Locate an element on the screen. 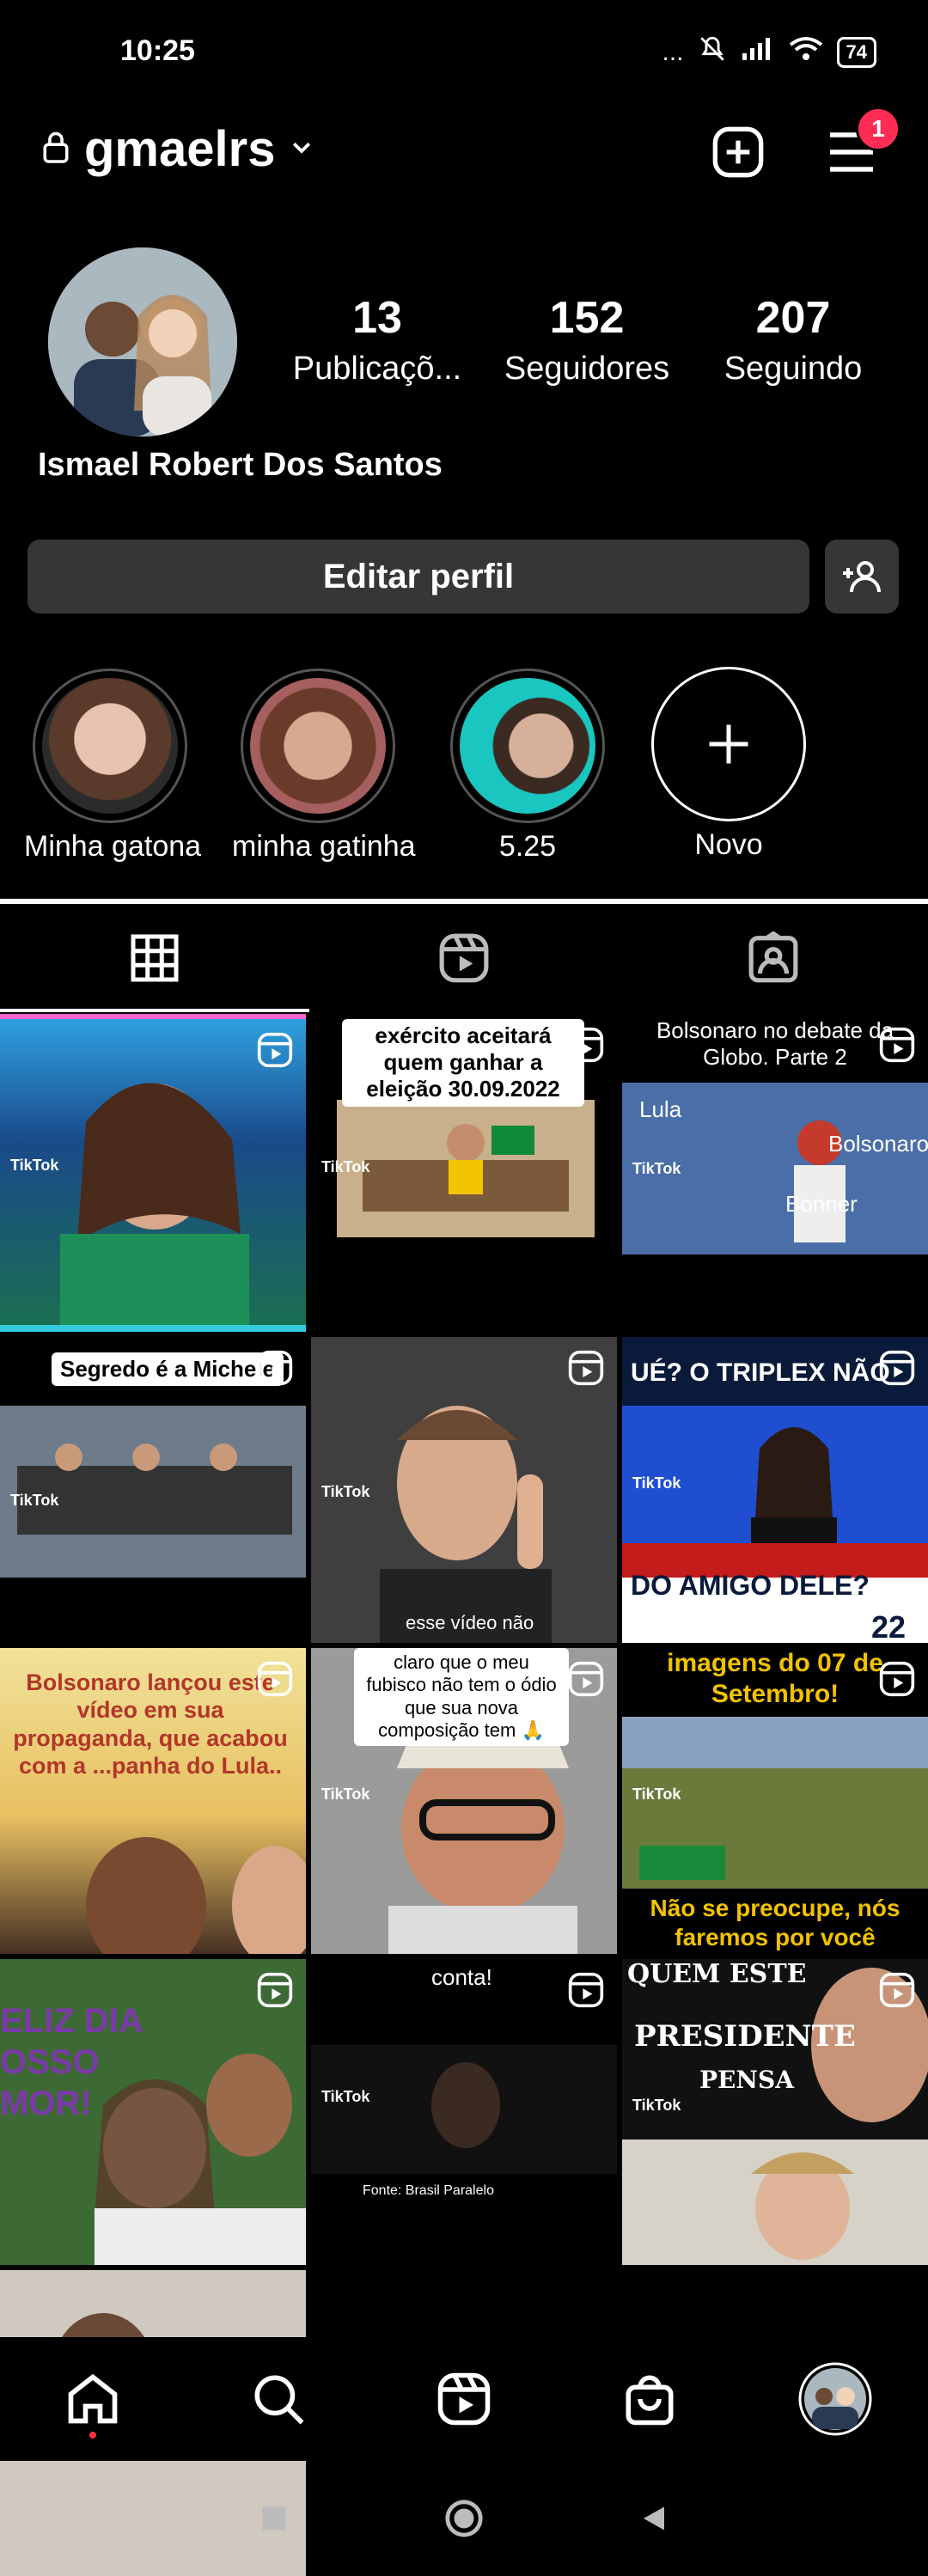 This screenshot has width=928, height=2576. mute-icon is located at coordinates (712, 52).